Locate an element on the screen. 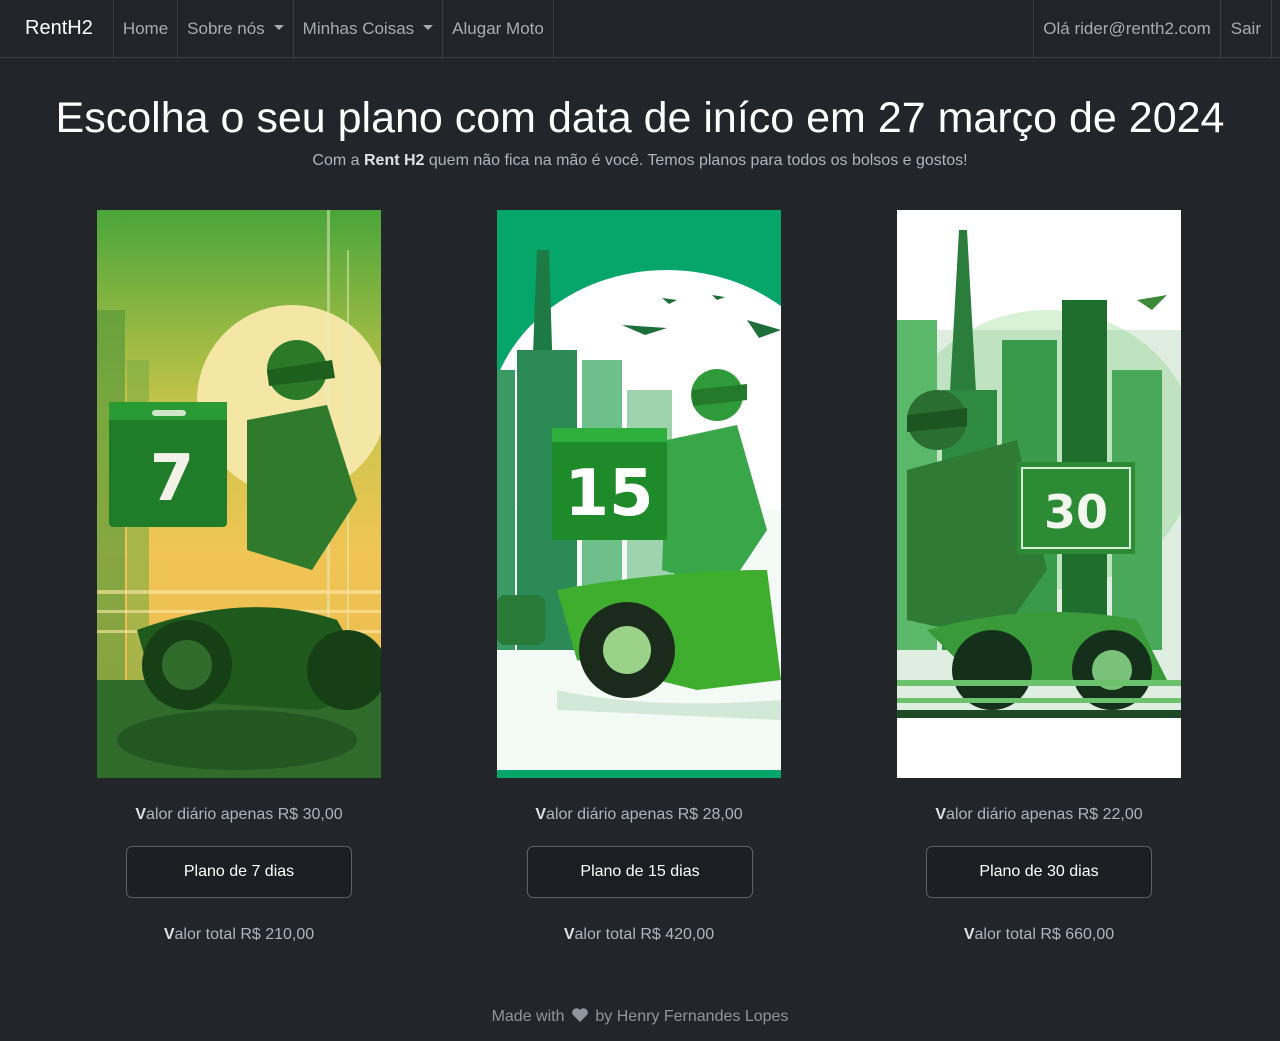 The width and height of the screenshot is (1280, 1041). plan-15-total-first: V is located at coordinates (569, 934).